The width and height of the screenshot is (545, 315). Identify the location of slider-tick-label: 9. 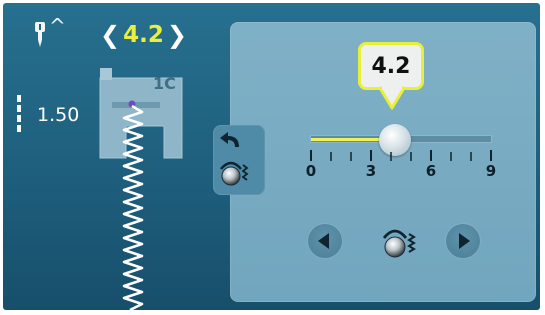
(491, 171).